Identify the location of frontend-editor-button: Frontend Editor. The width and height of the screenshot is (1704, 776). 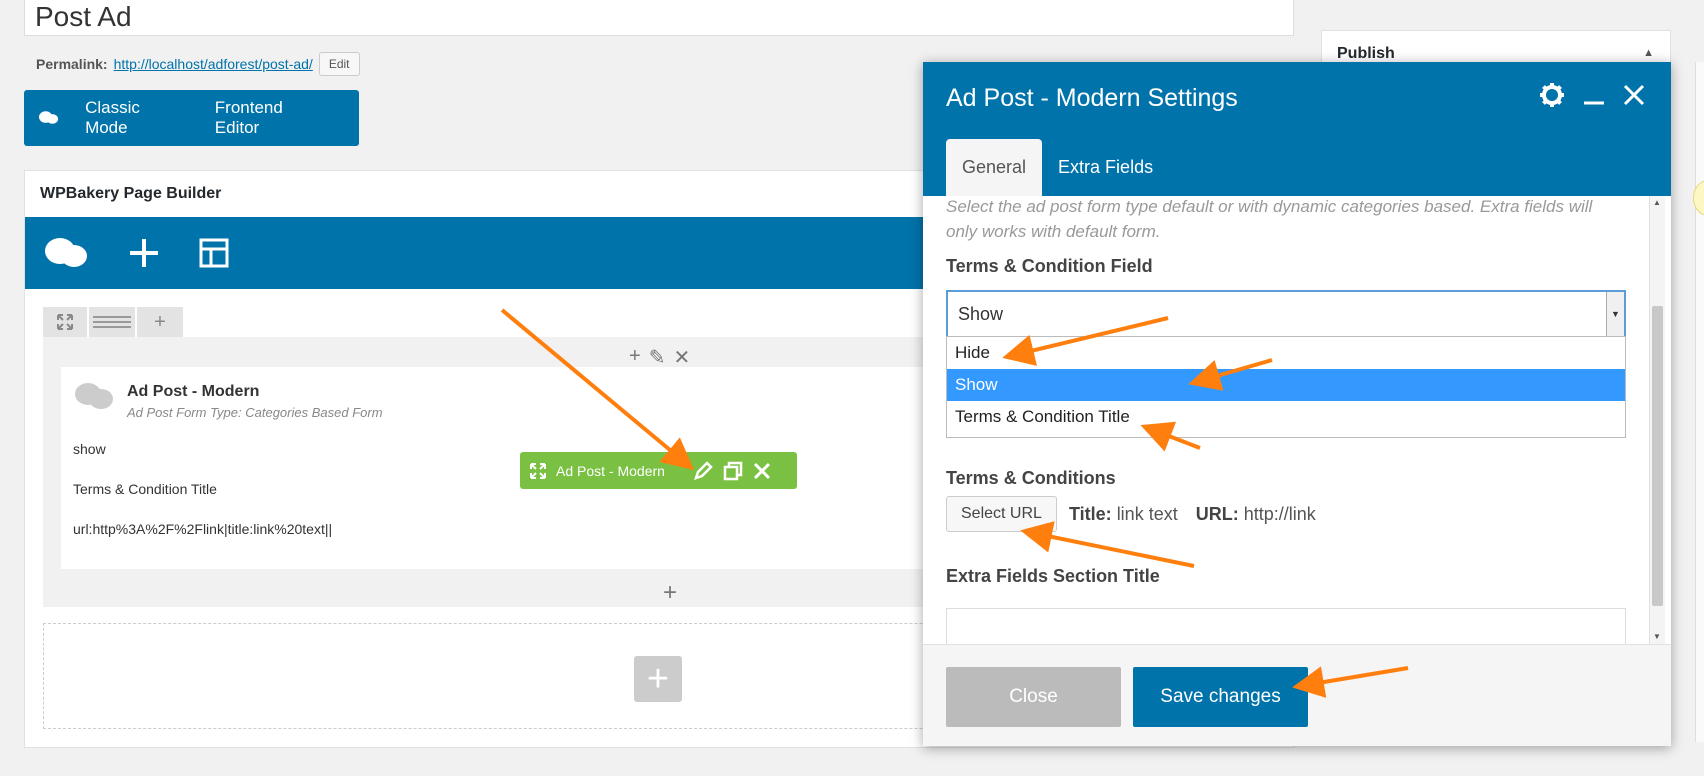
(271, 118).